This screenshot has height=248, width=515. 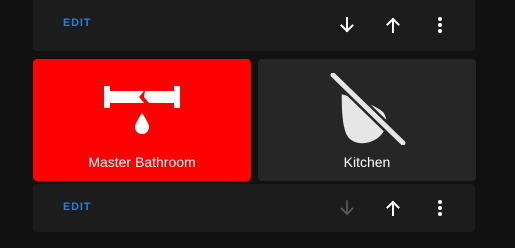 I want to click on water-off-icon, so click(x=367, y=109).